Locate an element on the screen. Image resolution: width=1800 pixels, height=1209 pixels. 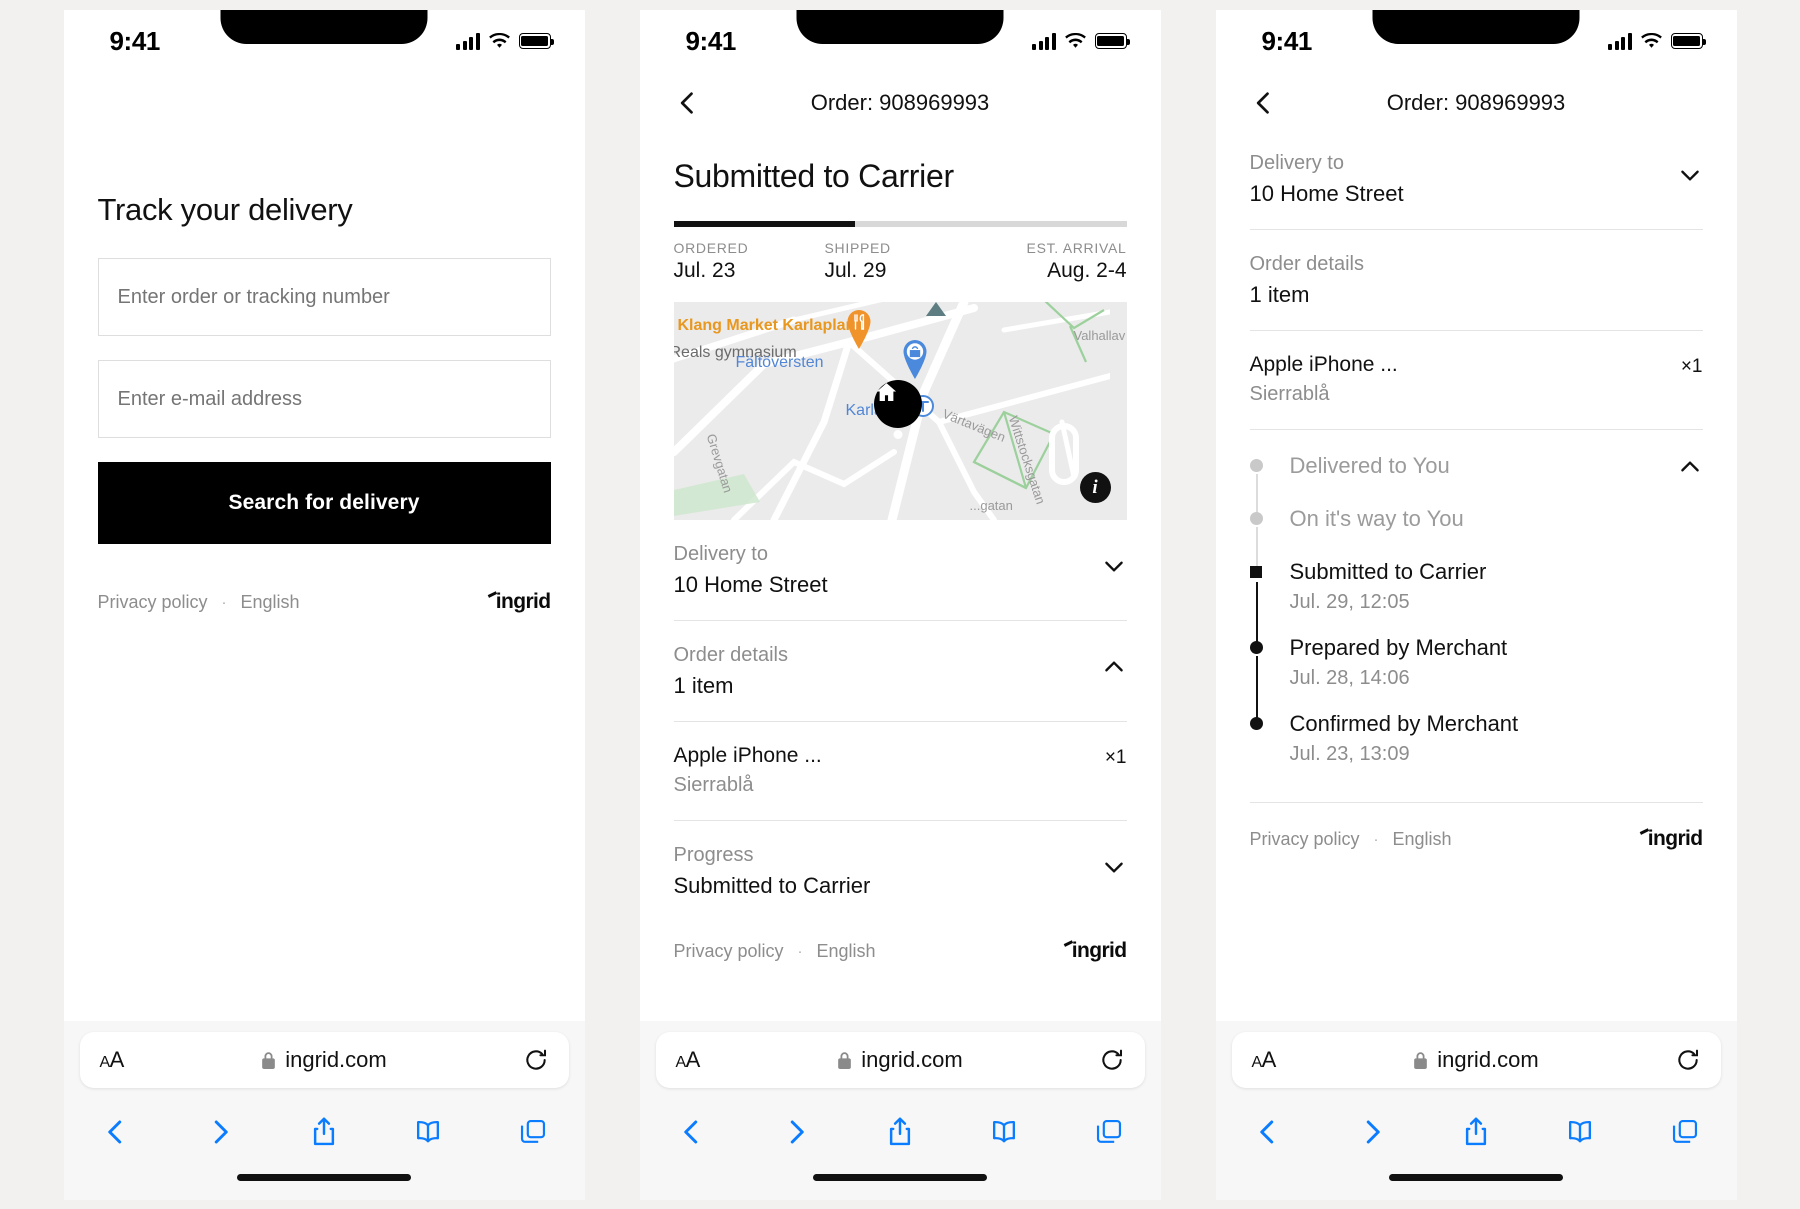
section-label: Delivery to is located at coordinates (720, 554).